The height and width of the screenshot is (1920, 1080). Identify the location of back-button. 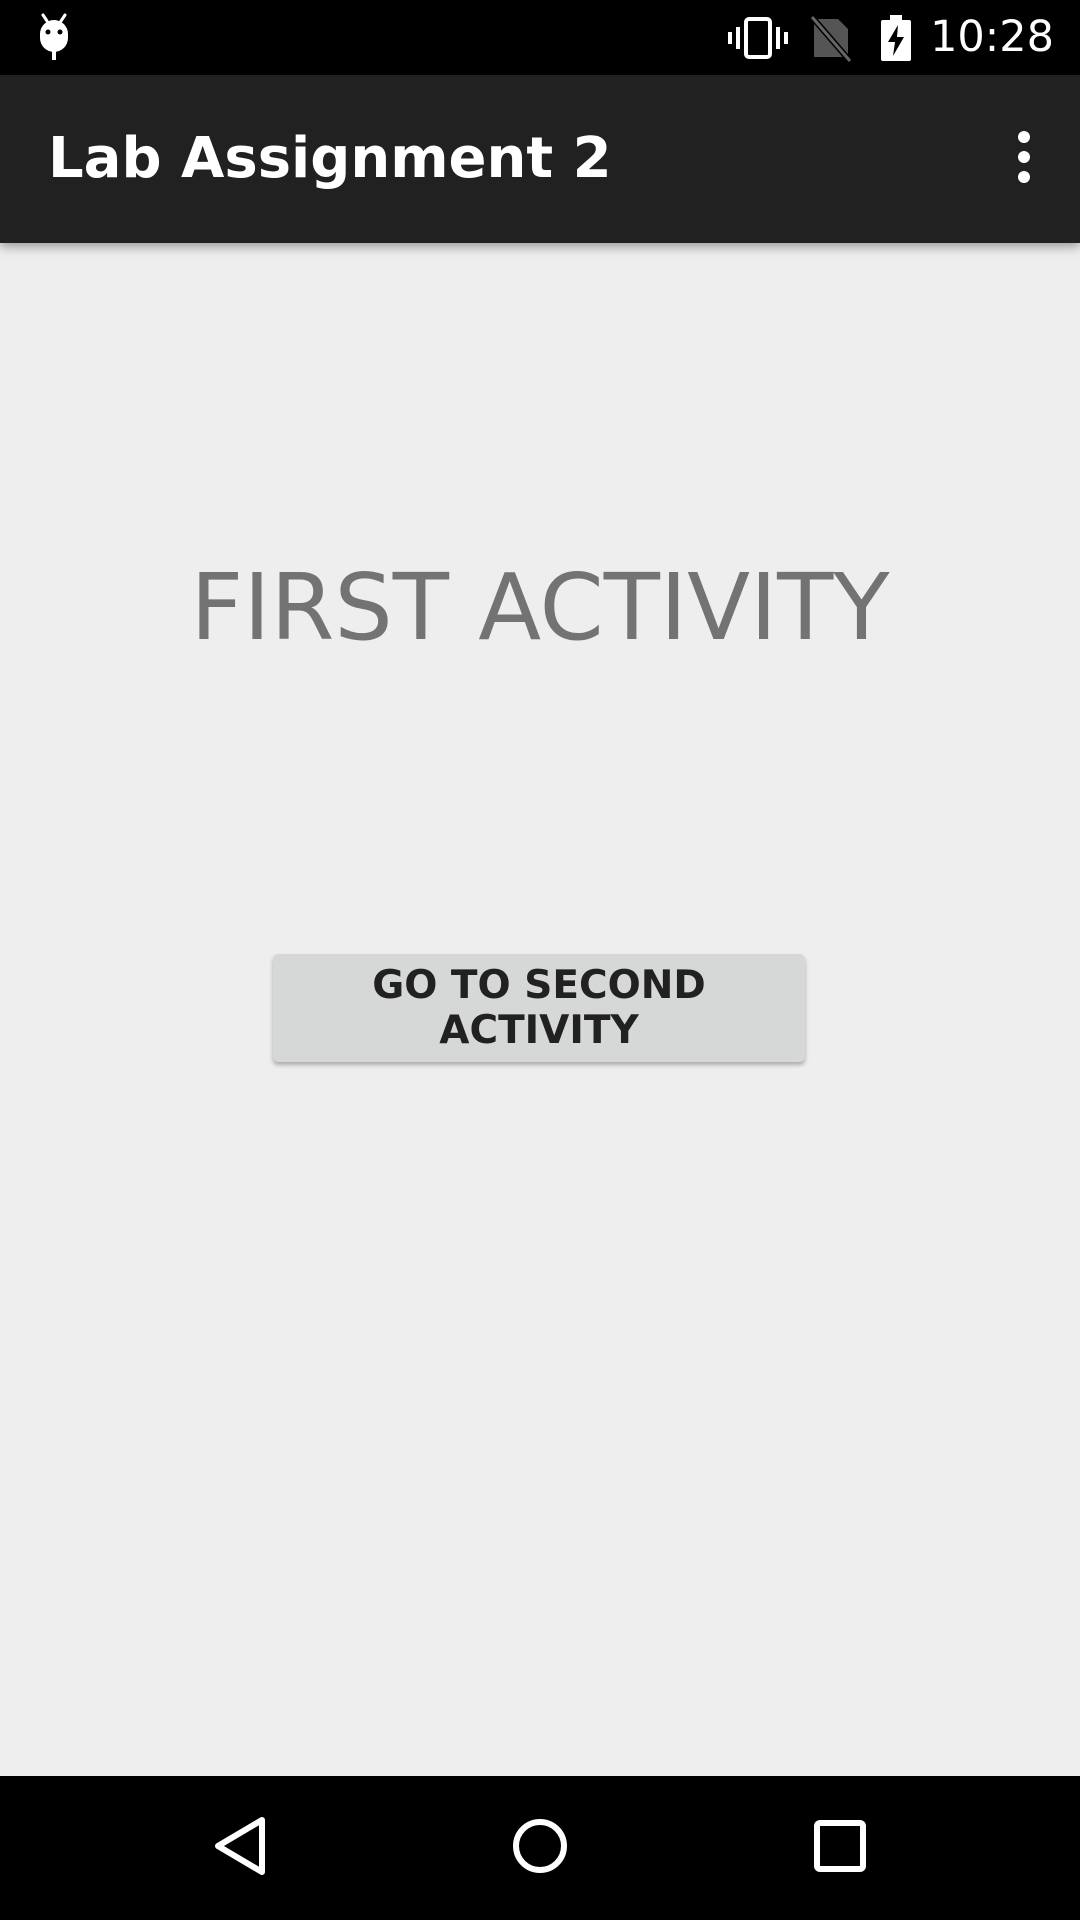
(240, 1848).